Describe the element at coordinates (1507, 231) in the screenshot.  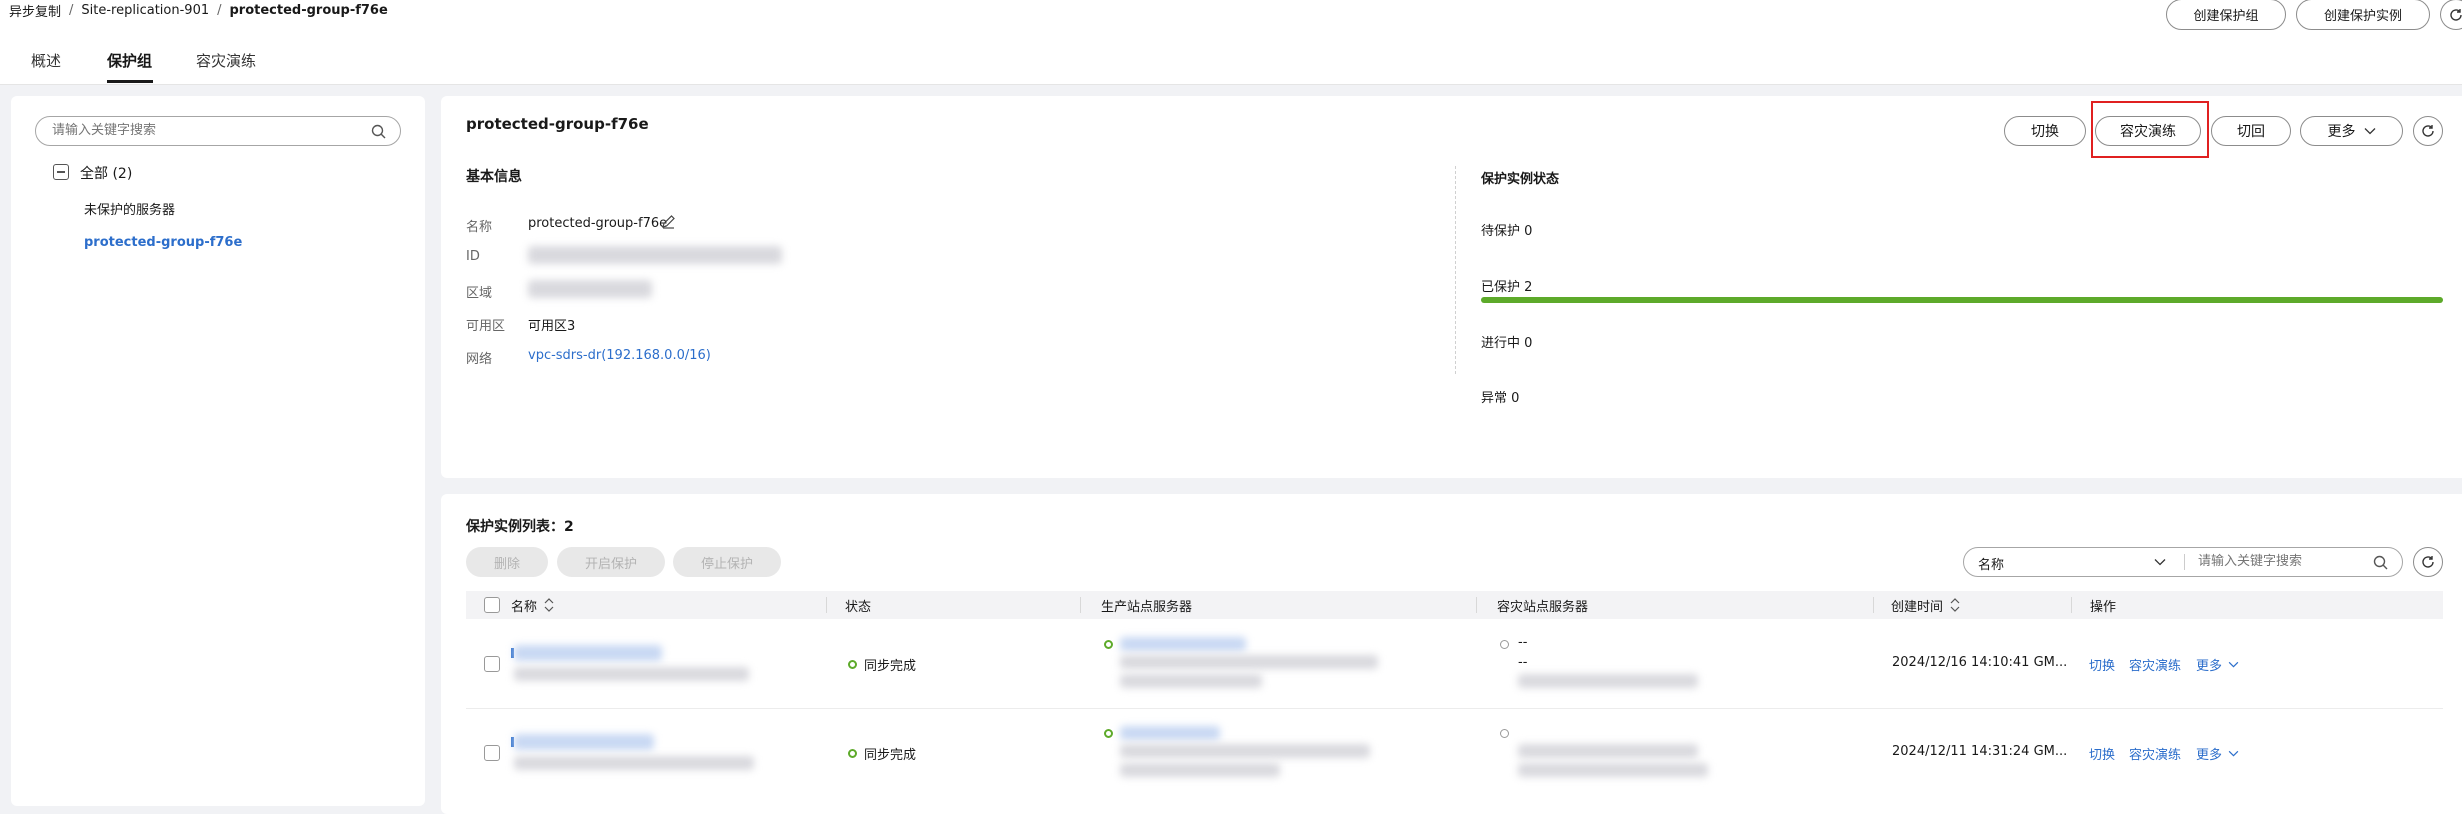
I see `status-pending: 待保护 0` at that location.